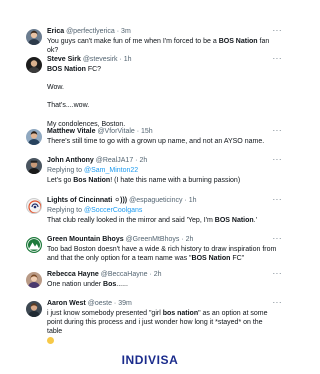 The width and height of the screenshot is (320, 374). What do you see at coordinates (73, 274) in the screenshot?
I see `author-name: Rebecca Hayne` at bounding box center [73, 274].